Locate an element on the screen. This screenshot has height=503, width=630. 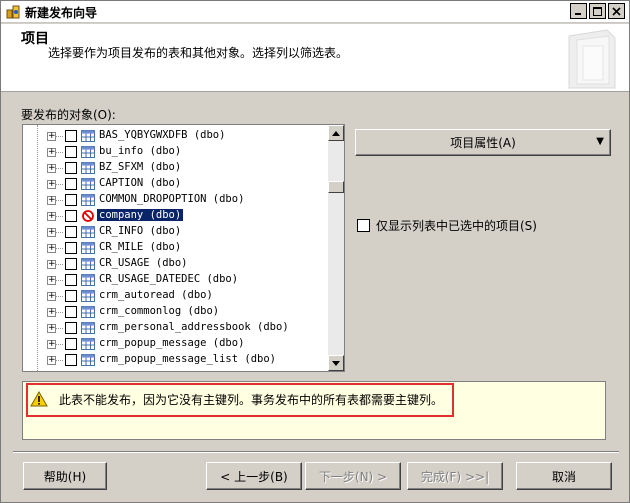
app-icon is located at coordinates (13, 12).